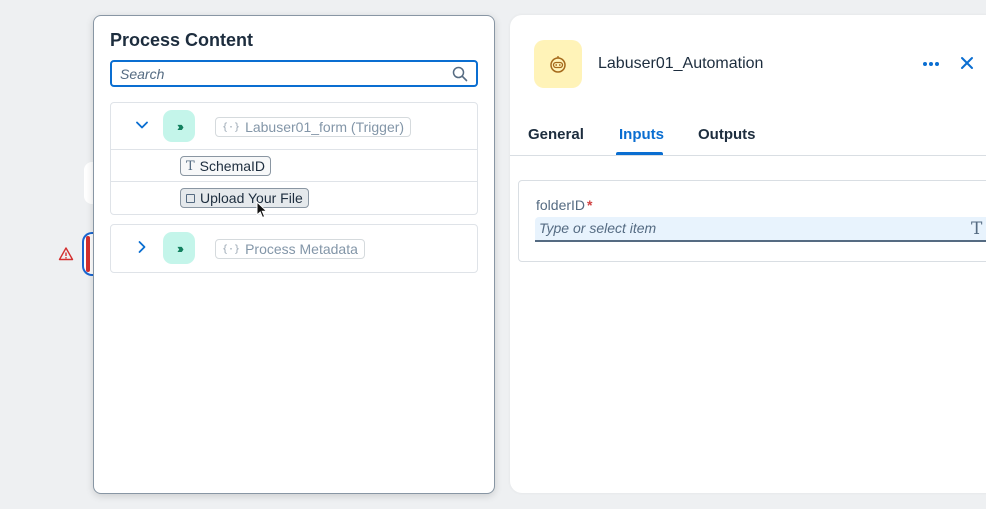 The width and height of the screenshot is (986, 509). What do you see at coordinates (142, 125) in the screenshot?
I see `chevron-down-icon` at bounding box center [142, 125].